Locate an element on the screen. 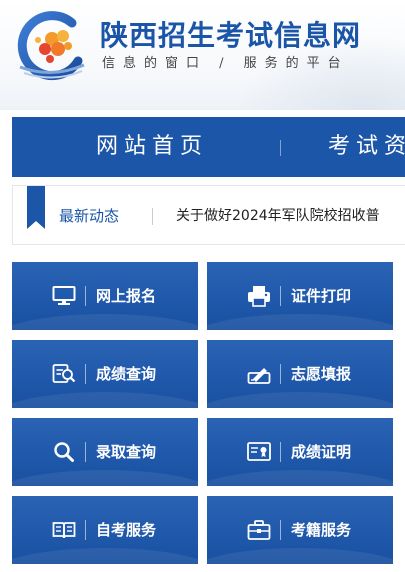 The height and width of the screenshot is (572, 405). briefcase-icon is located at coordinates (259, 530).